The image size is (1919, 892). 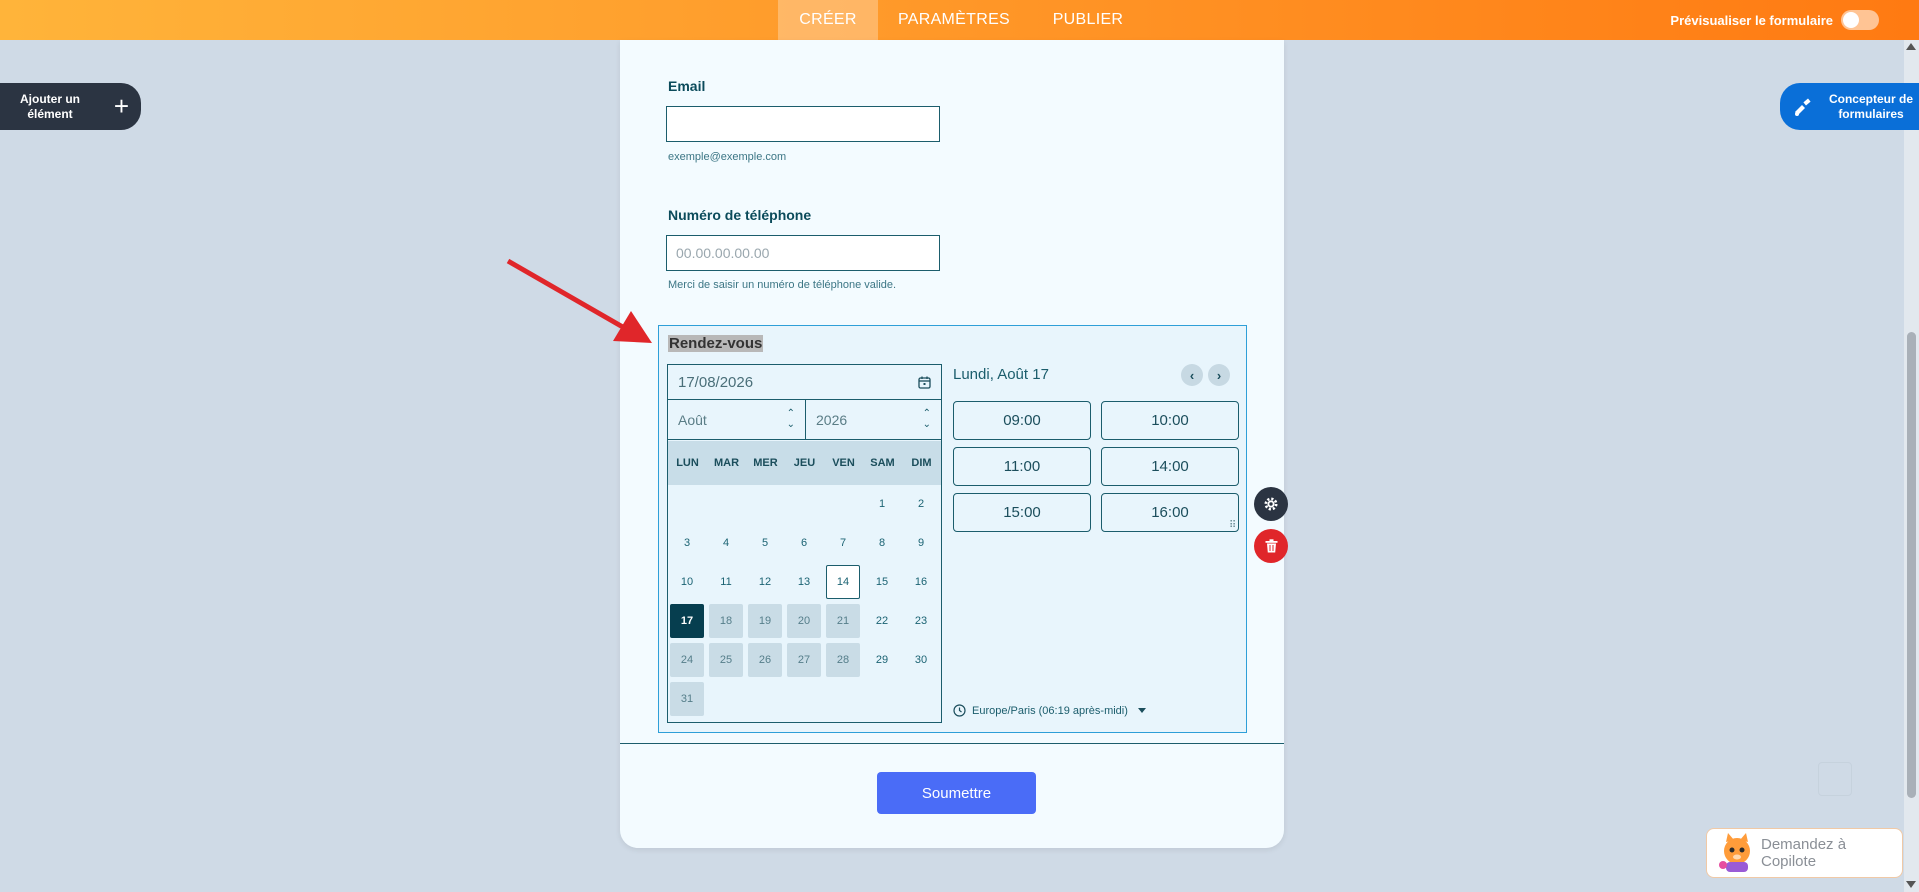 What do you see at coordinates (921, 463) in the screenshot?
I see `weekday-label: DIM` at bounding box center [921, 463].